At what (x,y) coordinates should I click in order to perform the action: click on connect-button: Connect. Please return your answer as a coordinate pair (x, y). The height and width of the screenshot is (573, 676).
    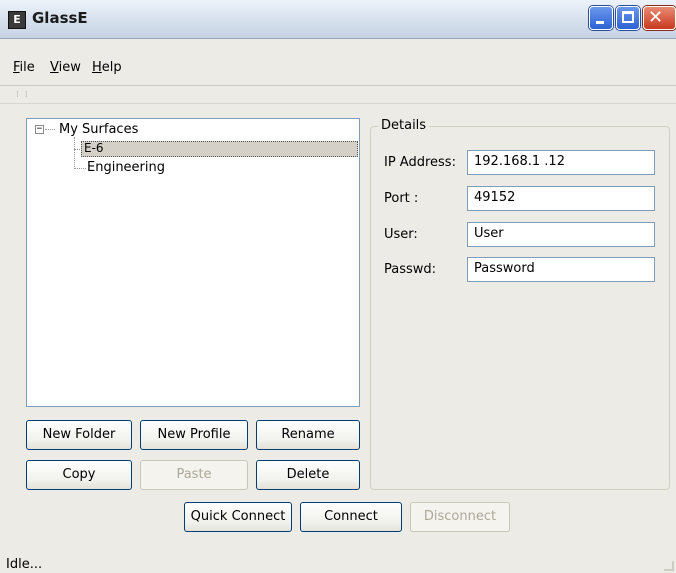
    Looking at the image, I should click on (351, 517).